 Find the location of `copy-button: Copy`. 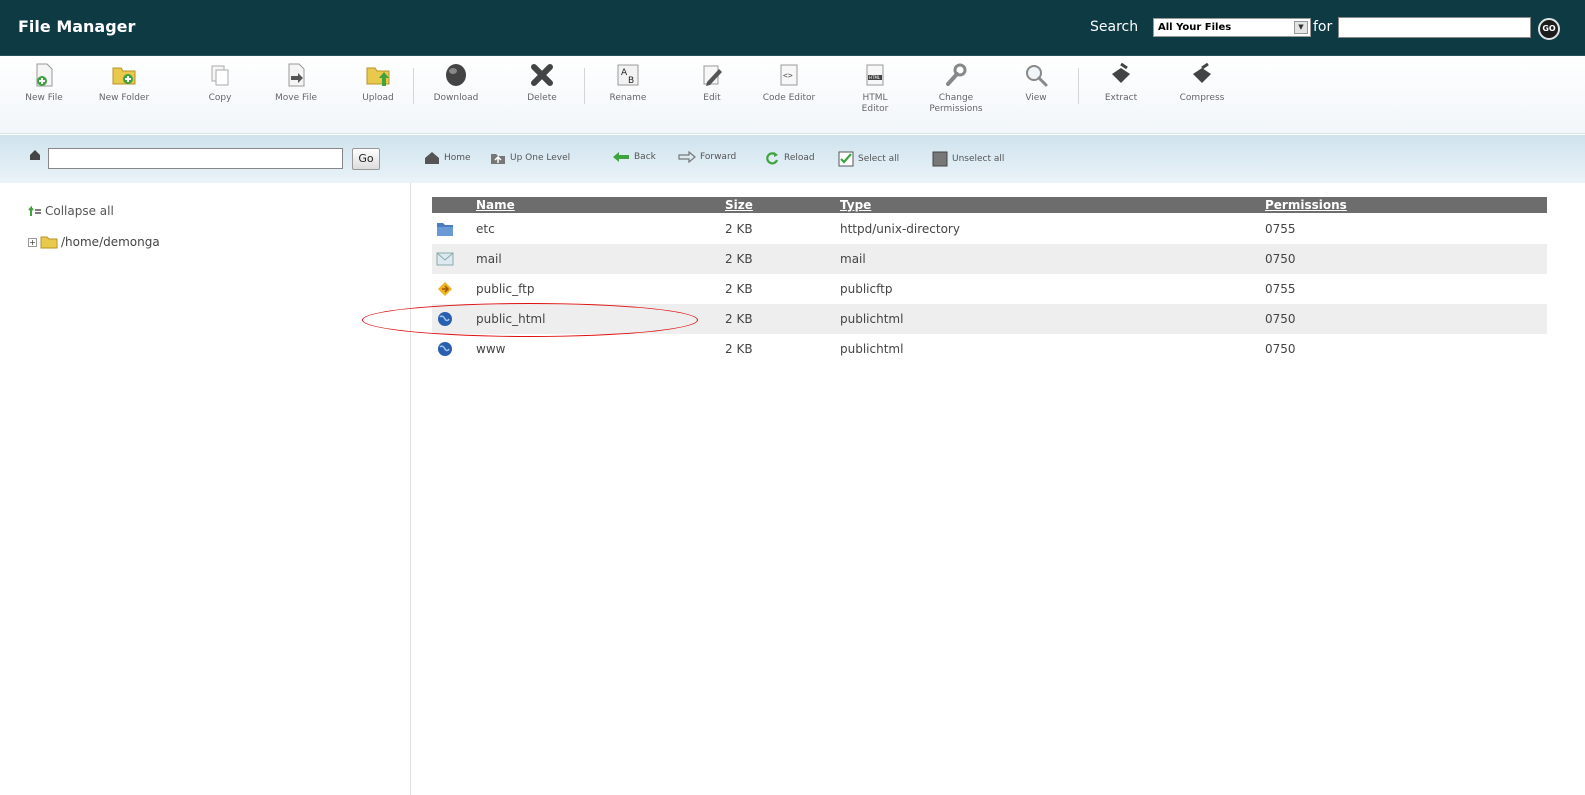

copy-button: Copy is located at coordinates (220, 83).